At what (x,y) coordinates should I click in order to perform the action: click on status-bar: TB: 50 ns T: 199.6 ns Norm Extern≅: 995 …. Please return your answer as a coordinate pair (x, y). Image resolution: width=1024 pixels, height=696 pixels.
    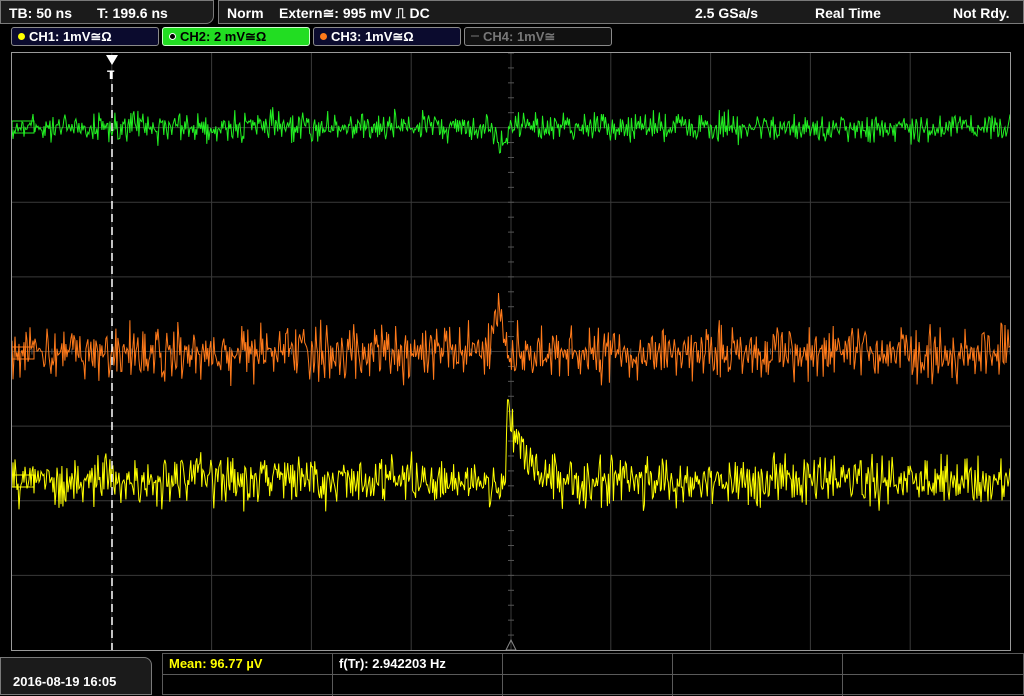
    Looking at the image, I should click on (512, 13).